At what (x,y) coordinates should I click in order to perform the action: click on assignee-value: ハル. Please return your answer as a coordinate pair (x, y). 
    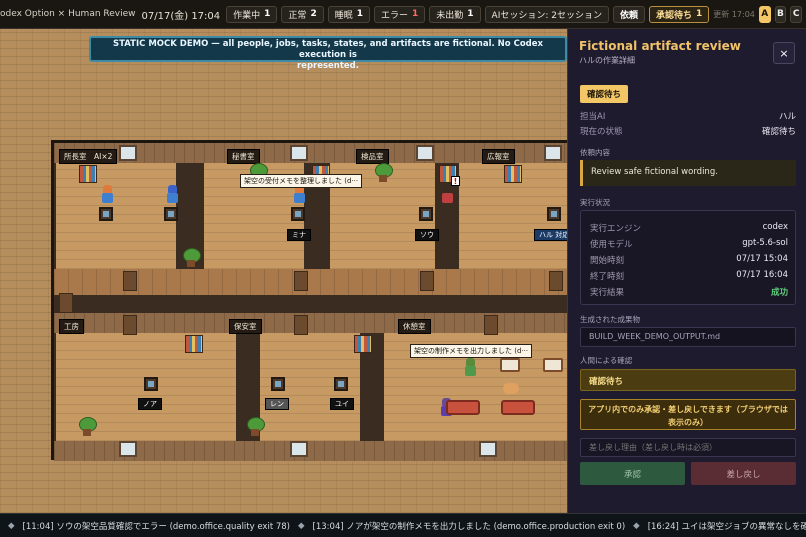
    Looking at the image, I should click on (787, 117).